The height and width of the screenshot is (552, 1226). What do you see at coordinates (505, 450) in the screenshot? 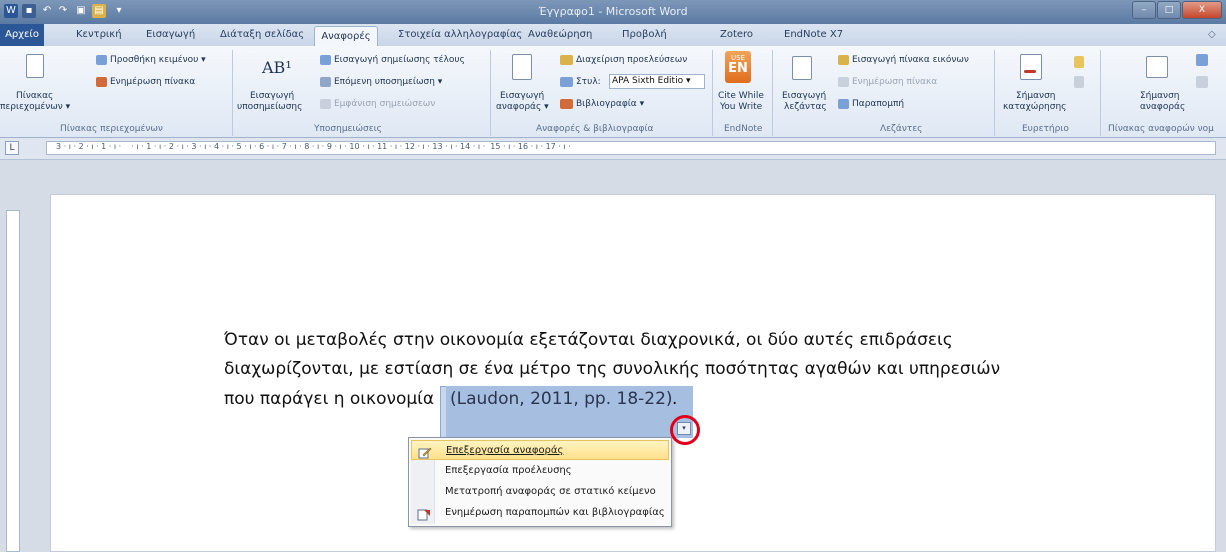
I see `menu-item-label: Επεξεργασία αναφοράς` at bounding box center [505, 450].